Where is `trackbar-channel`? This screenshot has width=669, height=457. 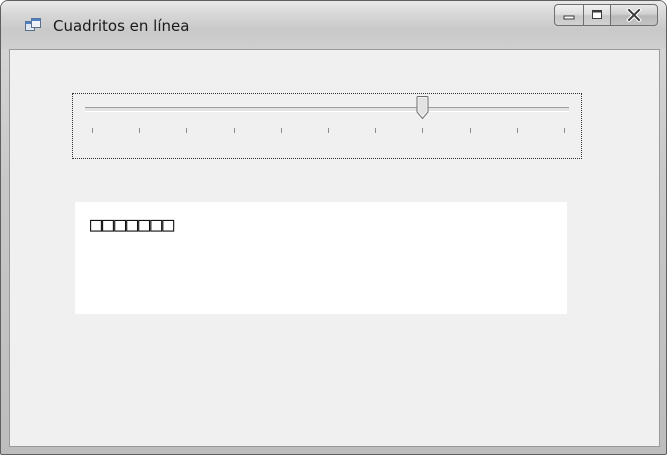
trackbar-channel is located at coordinates (327, 109).